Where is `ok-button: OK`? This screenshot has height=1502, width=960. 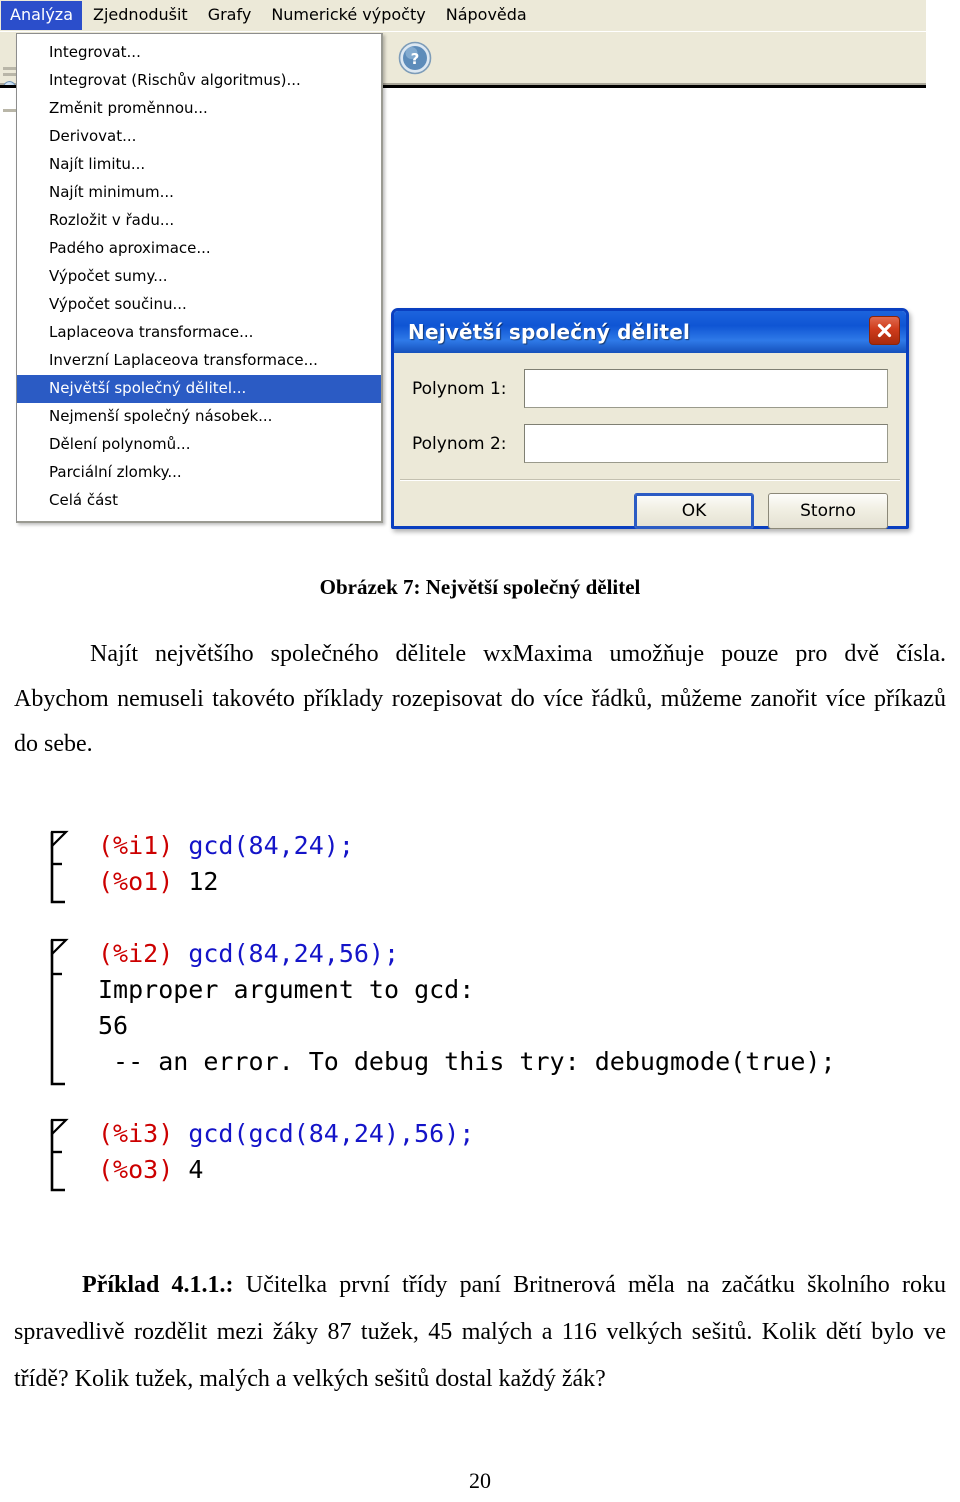 ok-button: OK is located at coordinates (694, 511).